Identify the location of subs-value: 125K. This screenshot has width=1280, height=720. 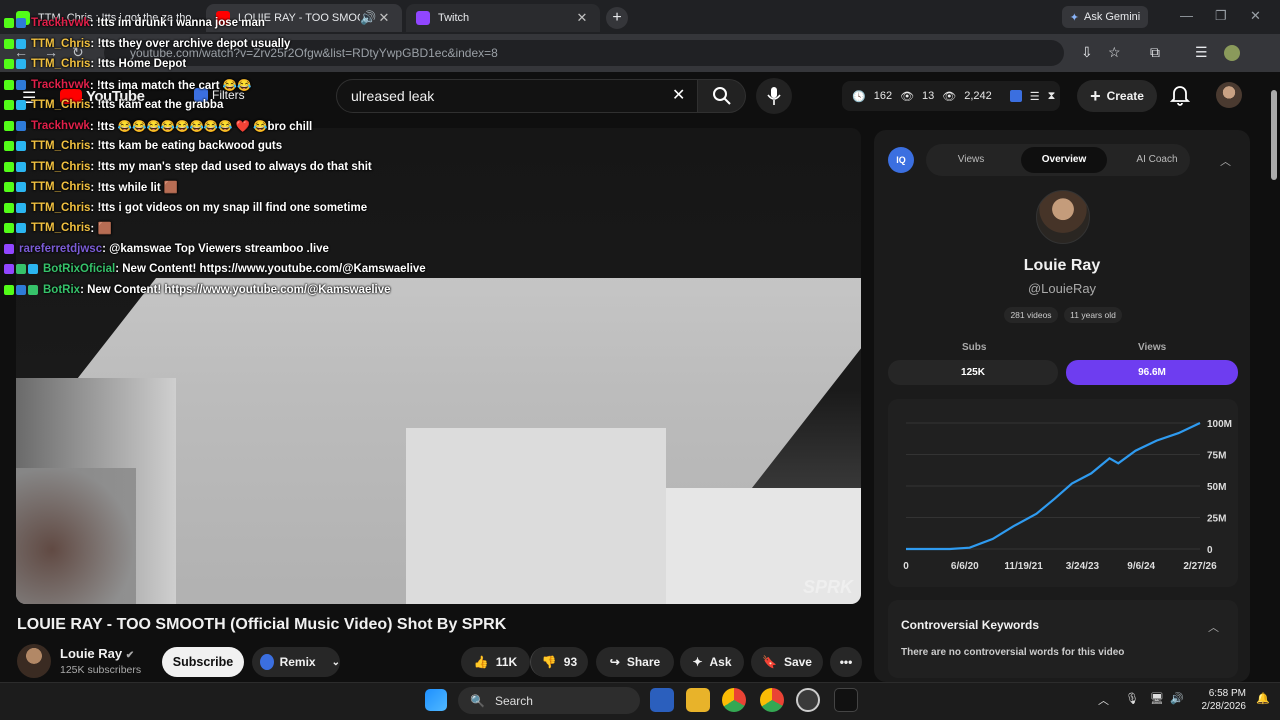
(973, 372).